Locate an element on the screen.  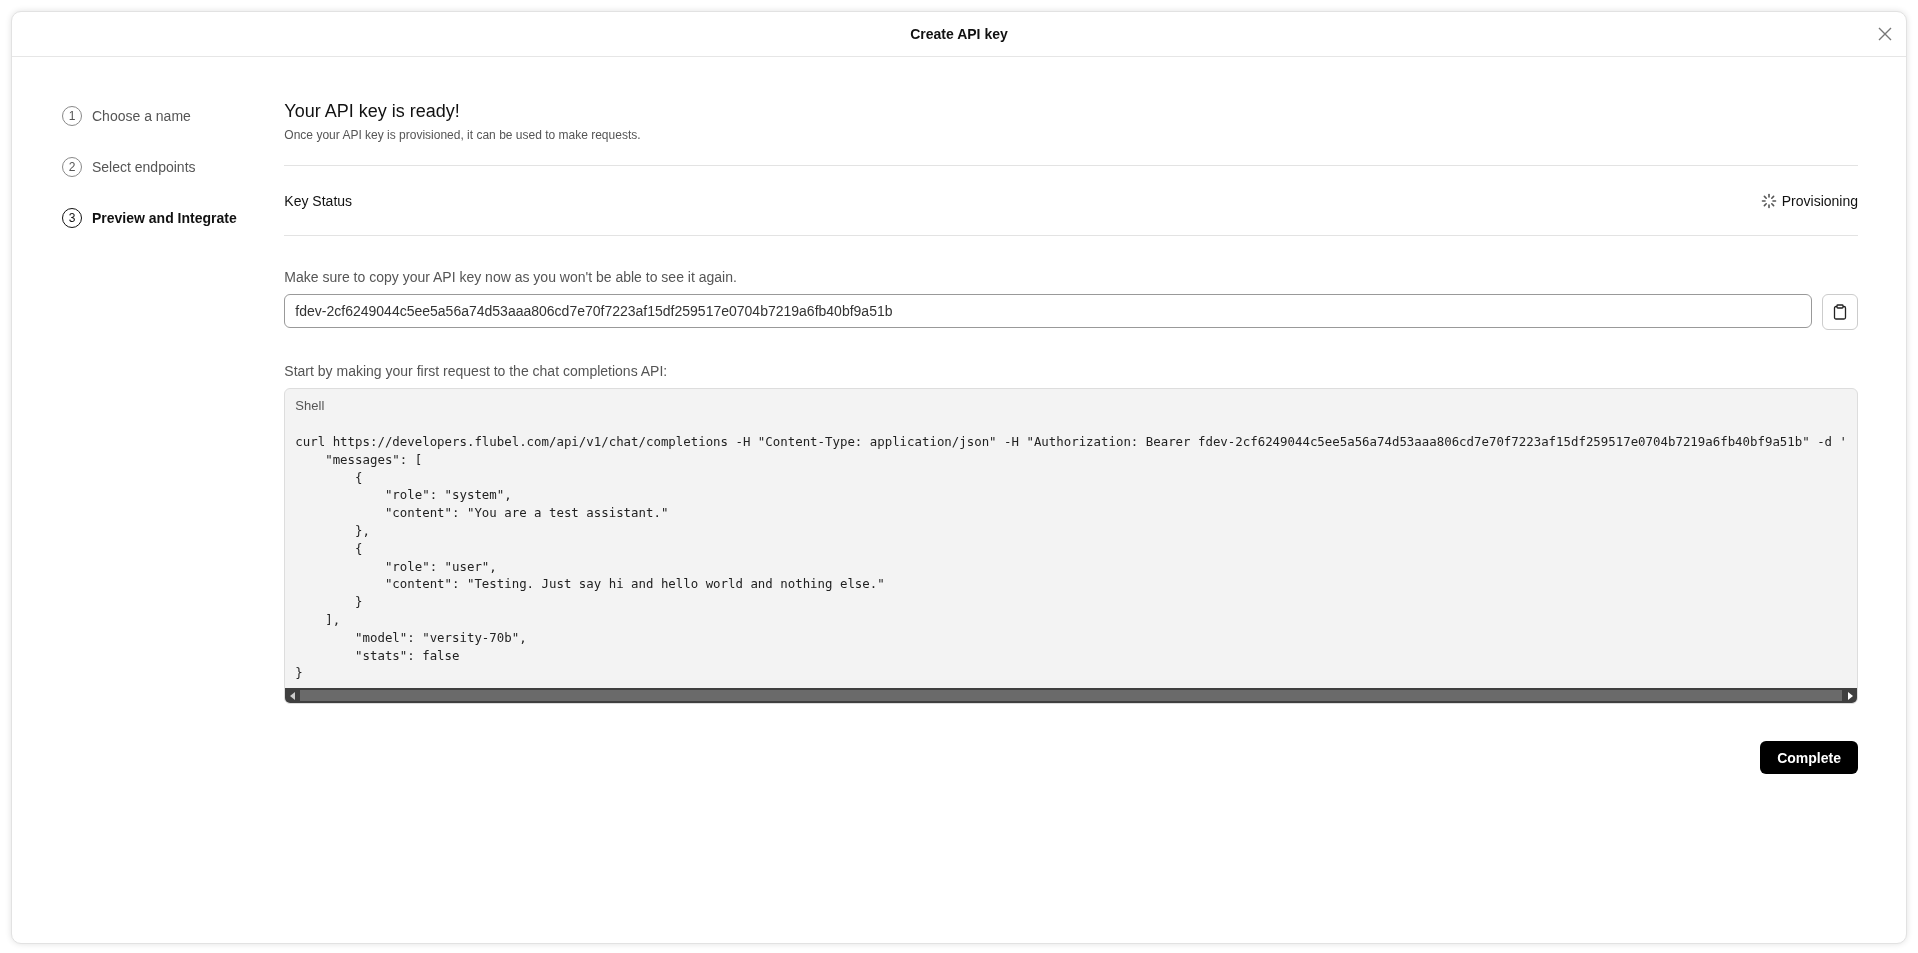
code-section-label: Start by making your first request to the chat completions API: is located at coordinates (476, 371).